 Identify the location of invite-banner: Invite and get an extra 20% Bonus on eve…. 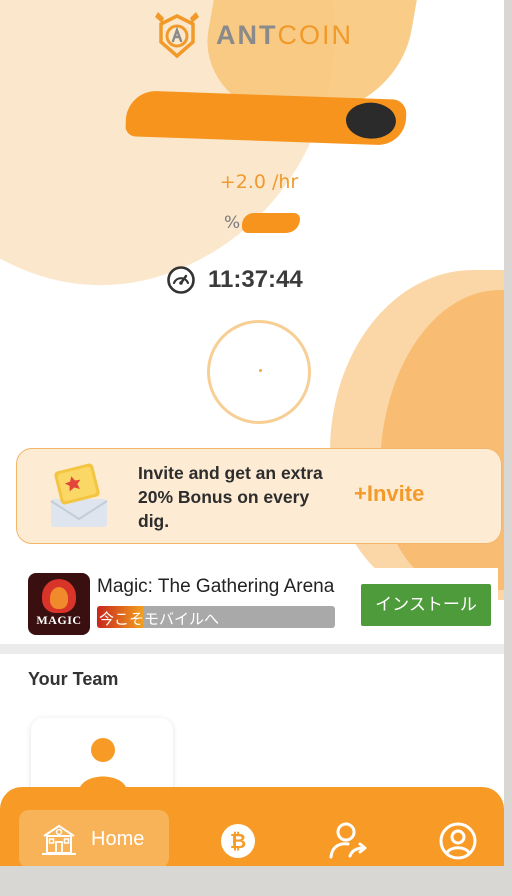
(259, 496).